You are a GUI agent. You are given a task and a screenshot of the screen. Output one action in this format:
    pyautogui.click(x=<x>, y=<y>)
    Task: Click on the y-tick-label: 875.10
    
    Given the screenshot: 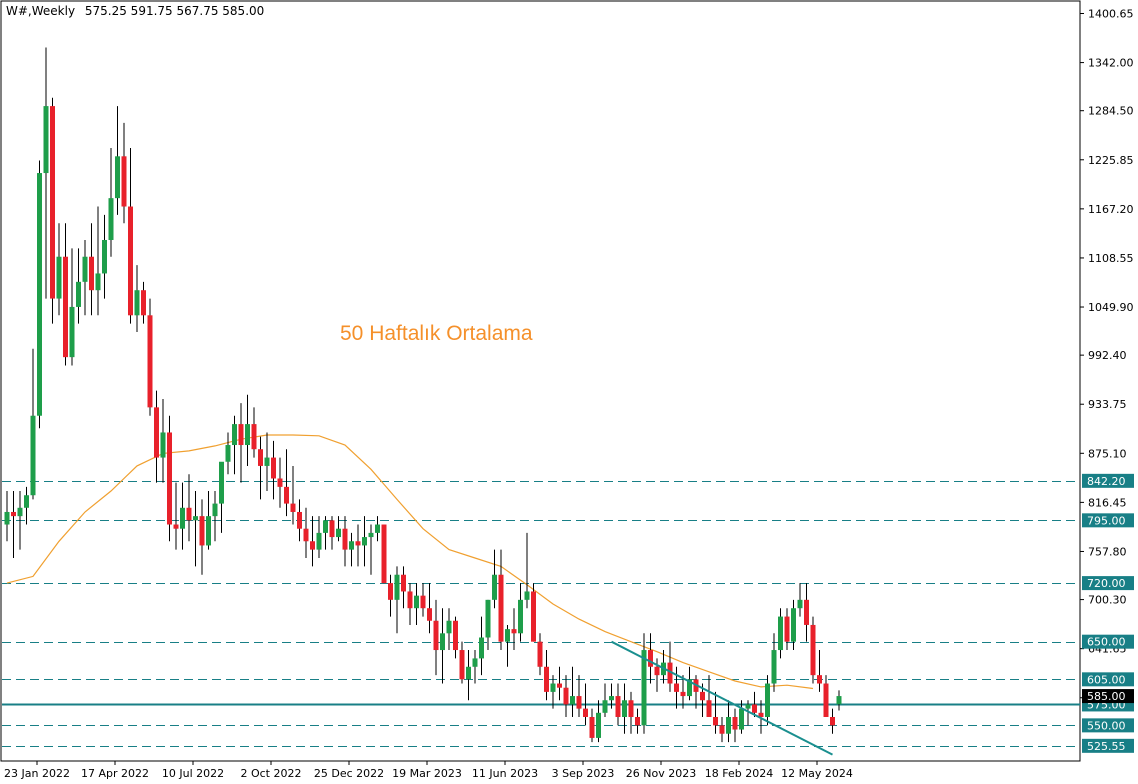 What is the action you would take?
    pyautogui.click(x=1107, y=453)
    